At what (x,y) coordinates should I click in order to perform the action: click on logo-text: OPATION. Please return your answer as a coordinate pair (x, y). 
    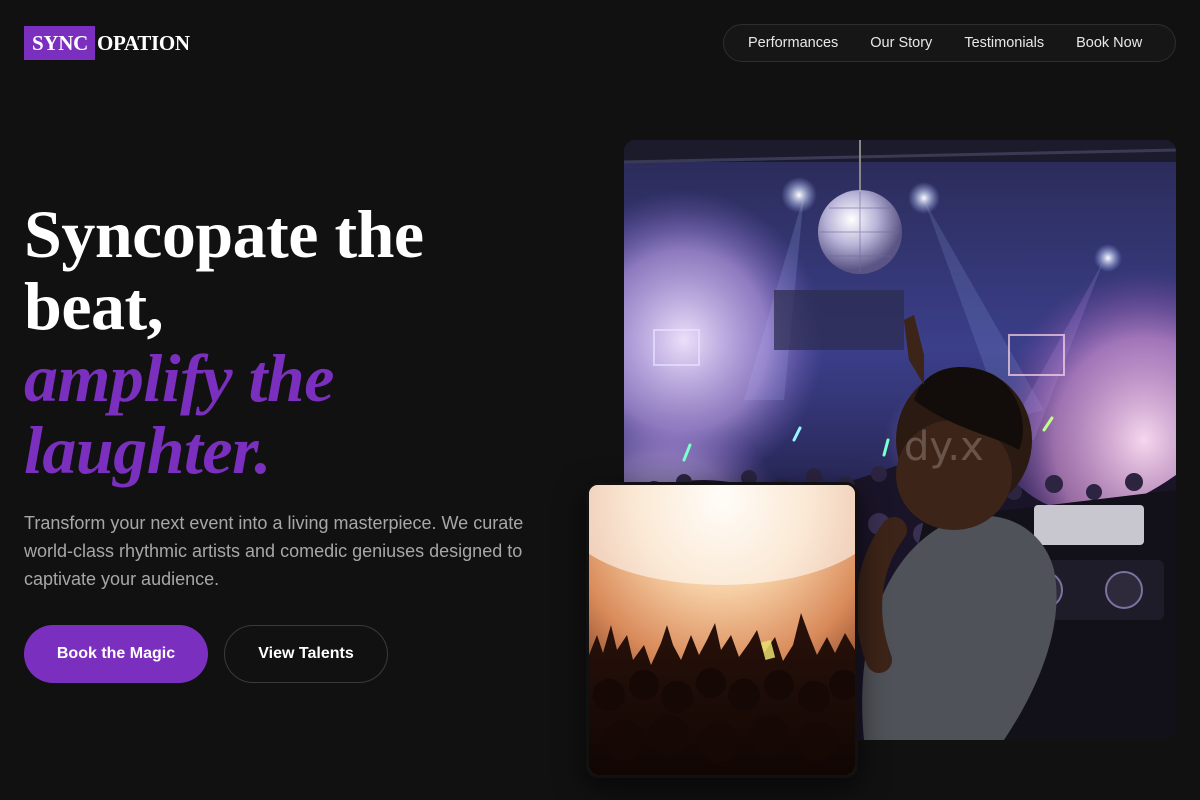
    Looking at the image, I should click on (143, 42).